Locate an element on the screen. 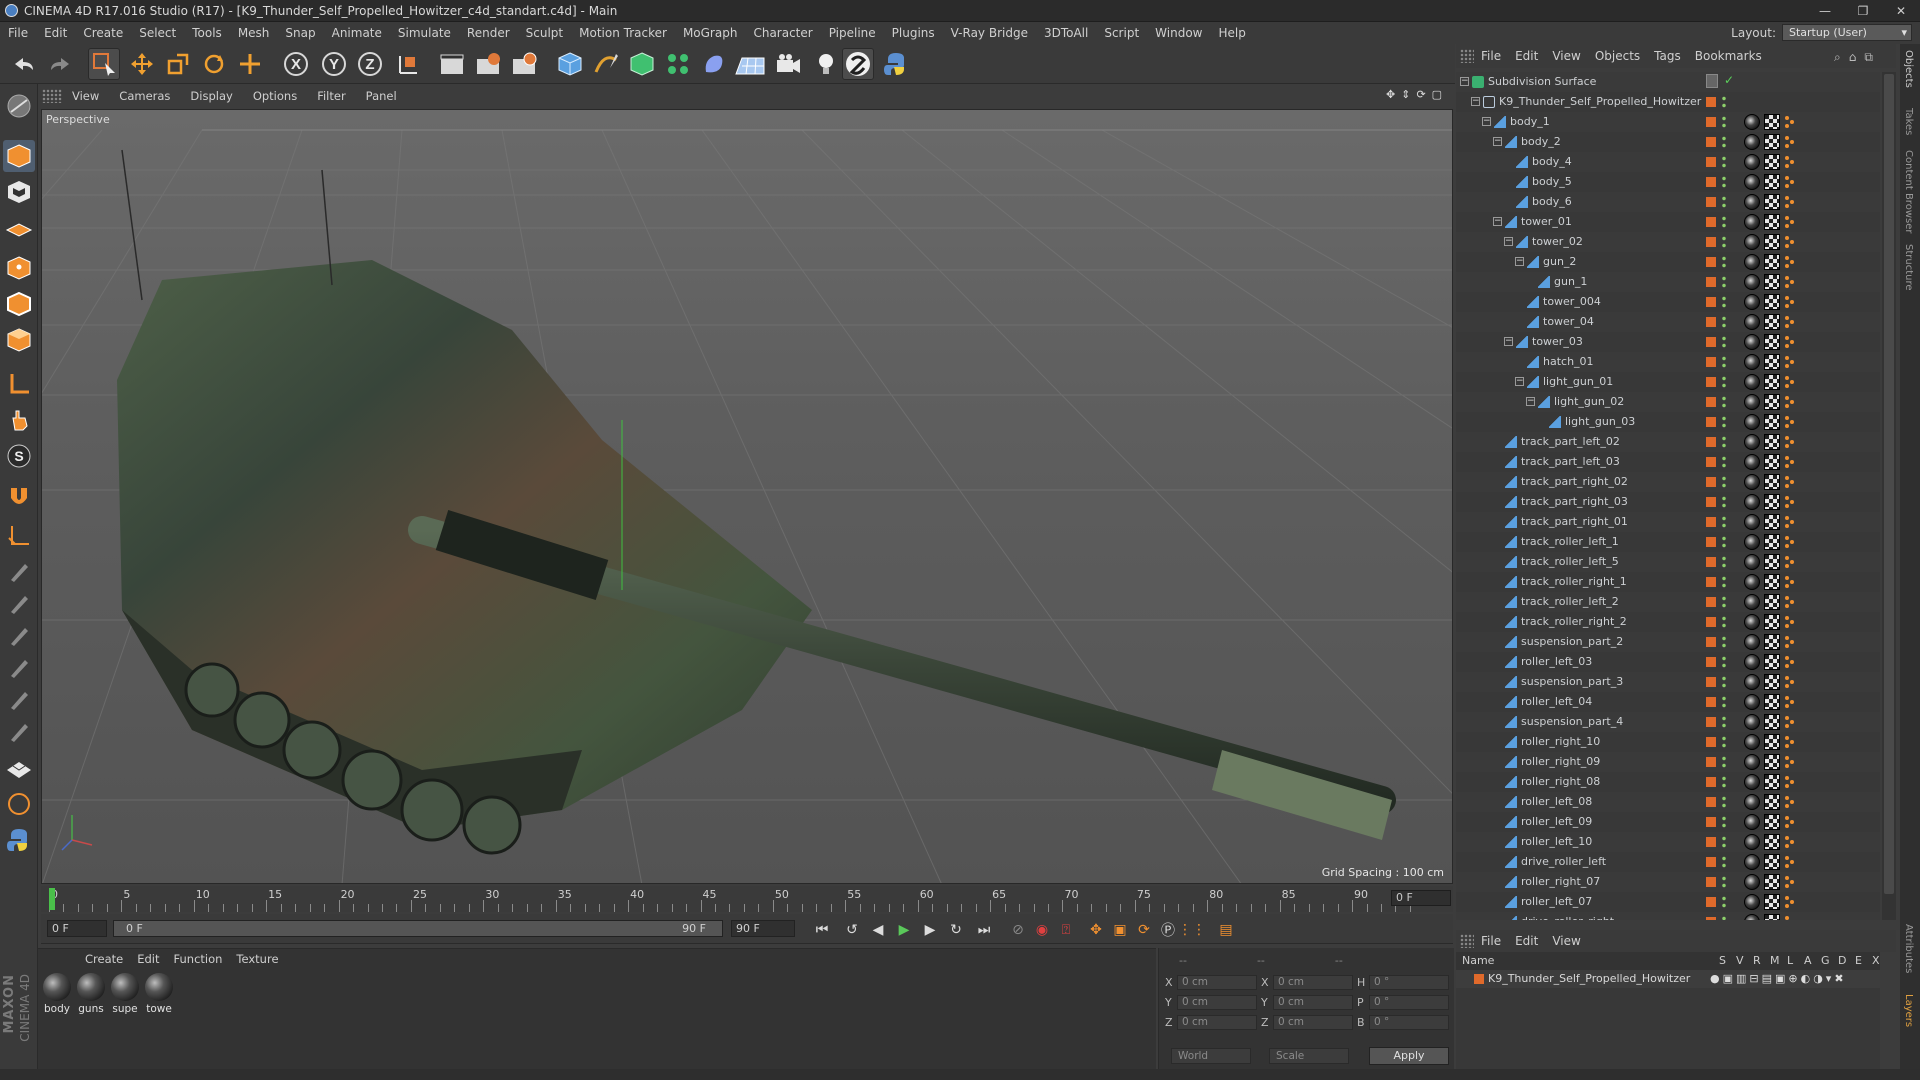 The image size is (1920, 1080). y-axis-lock-button: Y is located at coordinates (334, 64).